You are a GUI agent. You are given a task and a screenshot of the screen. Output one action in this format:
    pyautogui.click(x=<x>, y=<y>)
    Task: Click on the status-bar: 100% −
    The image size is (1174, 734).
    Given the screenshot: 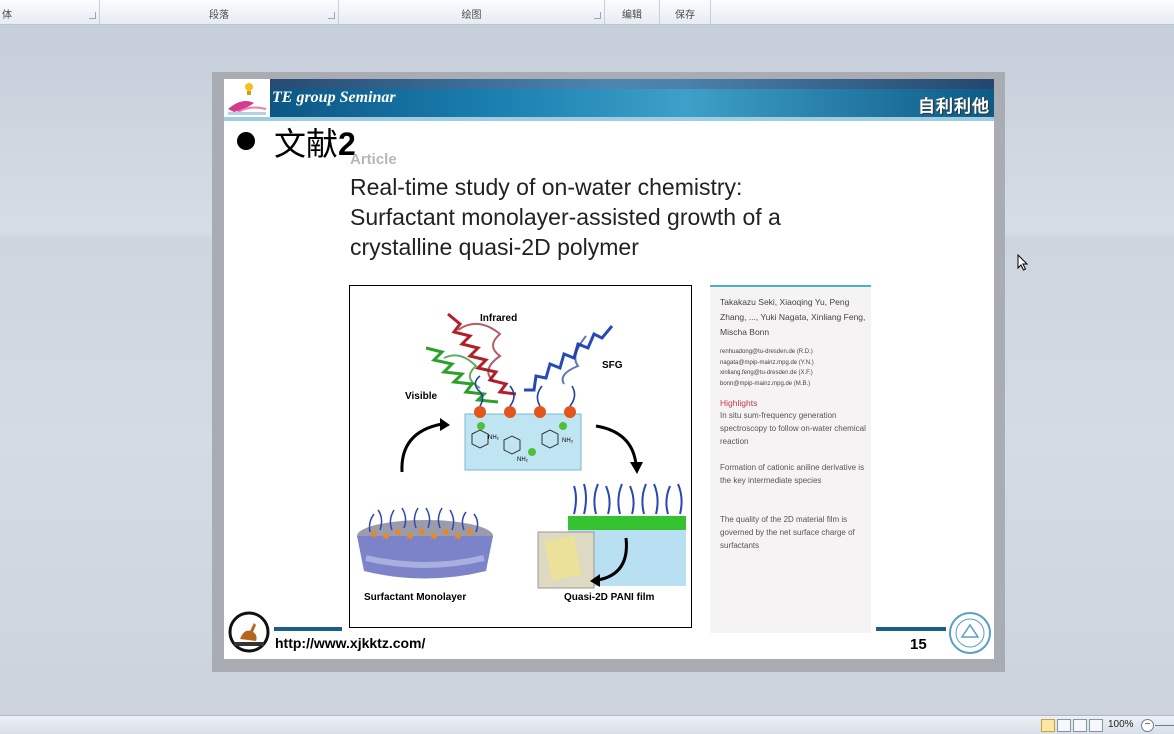 What is the action you would take?
    pyautogui.click(x=587, y=724)
    